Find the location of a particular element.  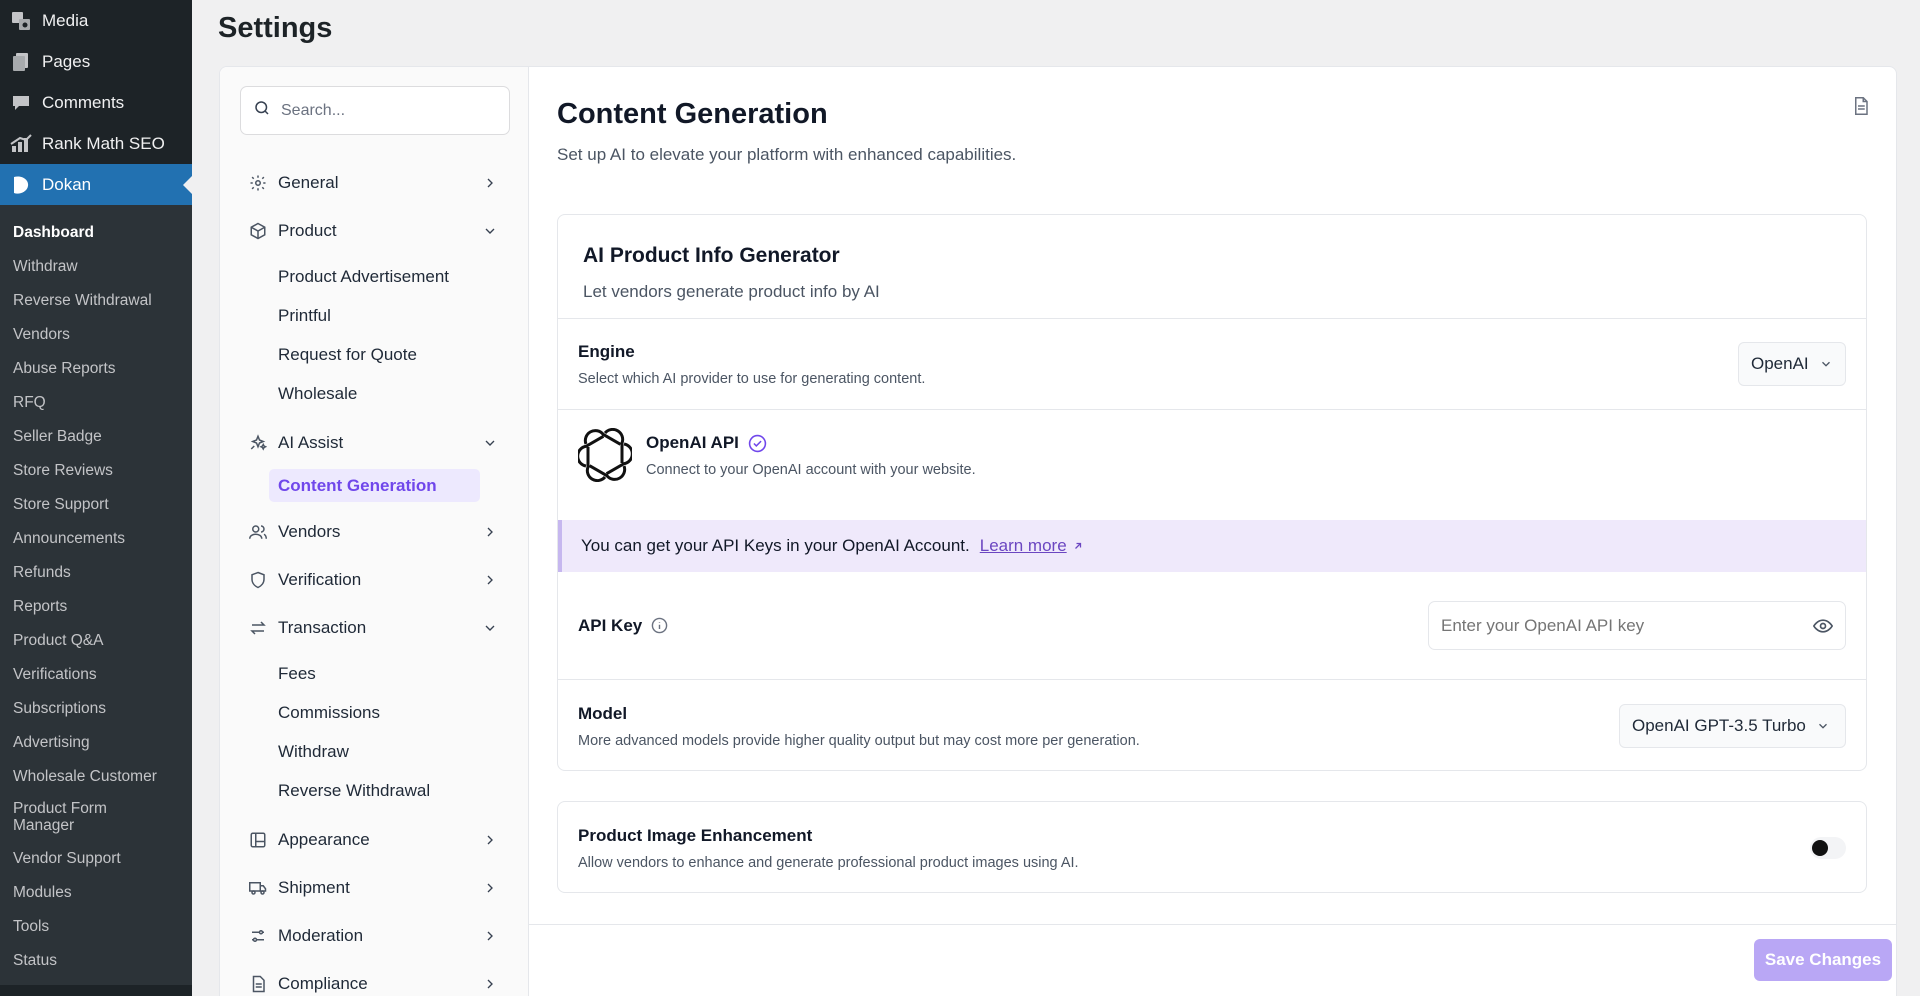

wp-submenu-item: Wholesale Customer is located at coordinates (96, 776).